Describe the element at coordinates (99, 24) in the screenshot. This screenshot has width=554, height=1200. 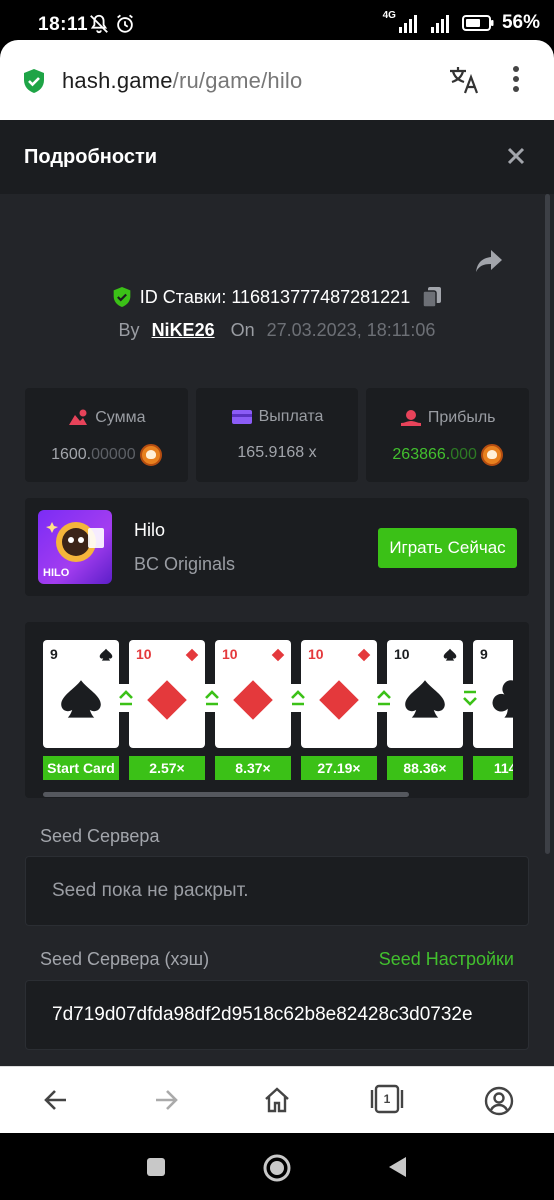
I see `bell-off-icon` at that location.